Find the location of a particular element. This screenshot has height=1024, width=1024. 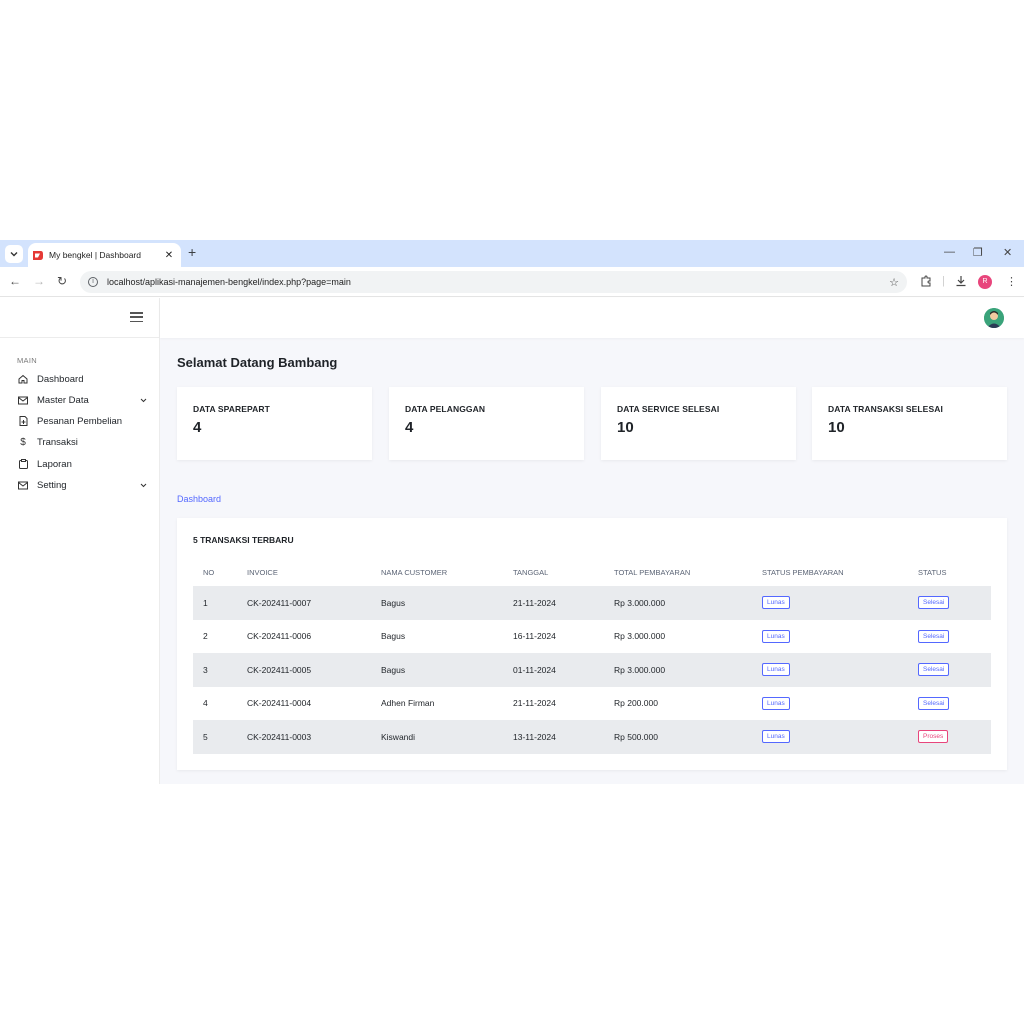

sidebar-item-transaksi: $ Transaksi is located at coordinates (82, 442).